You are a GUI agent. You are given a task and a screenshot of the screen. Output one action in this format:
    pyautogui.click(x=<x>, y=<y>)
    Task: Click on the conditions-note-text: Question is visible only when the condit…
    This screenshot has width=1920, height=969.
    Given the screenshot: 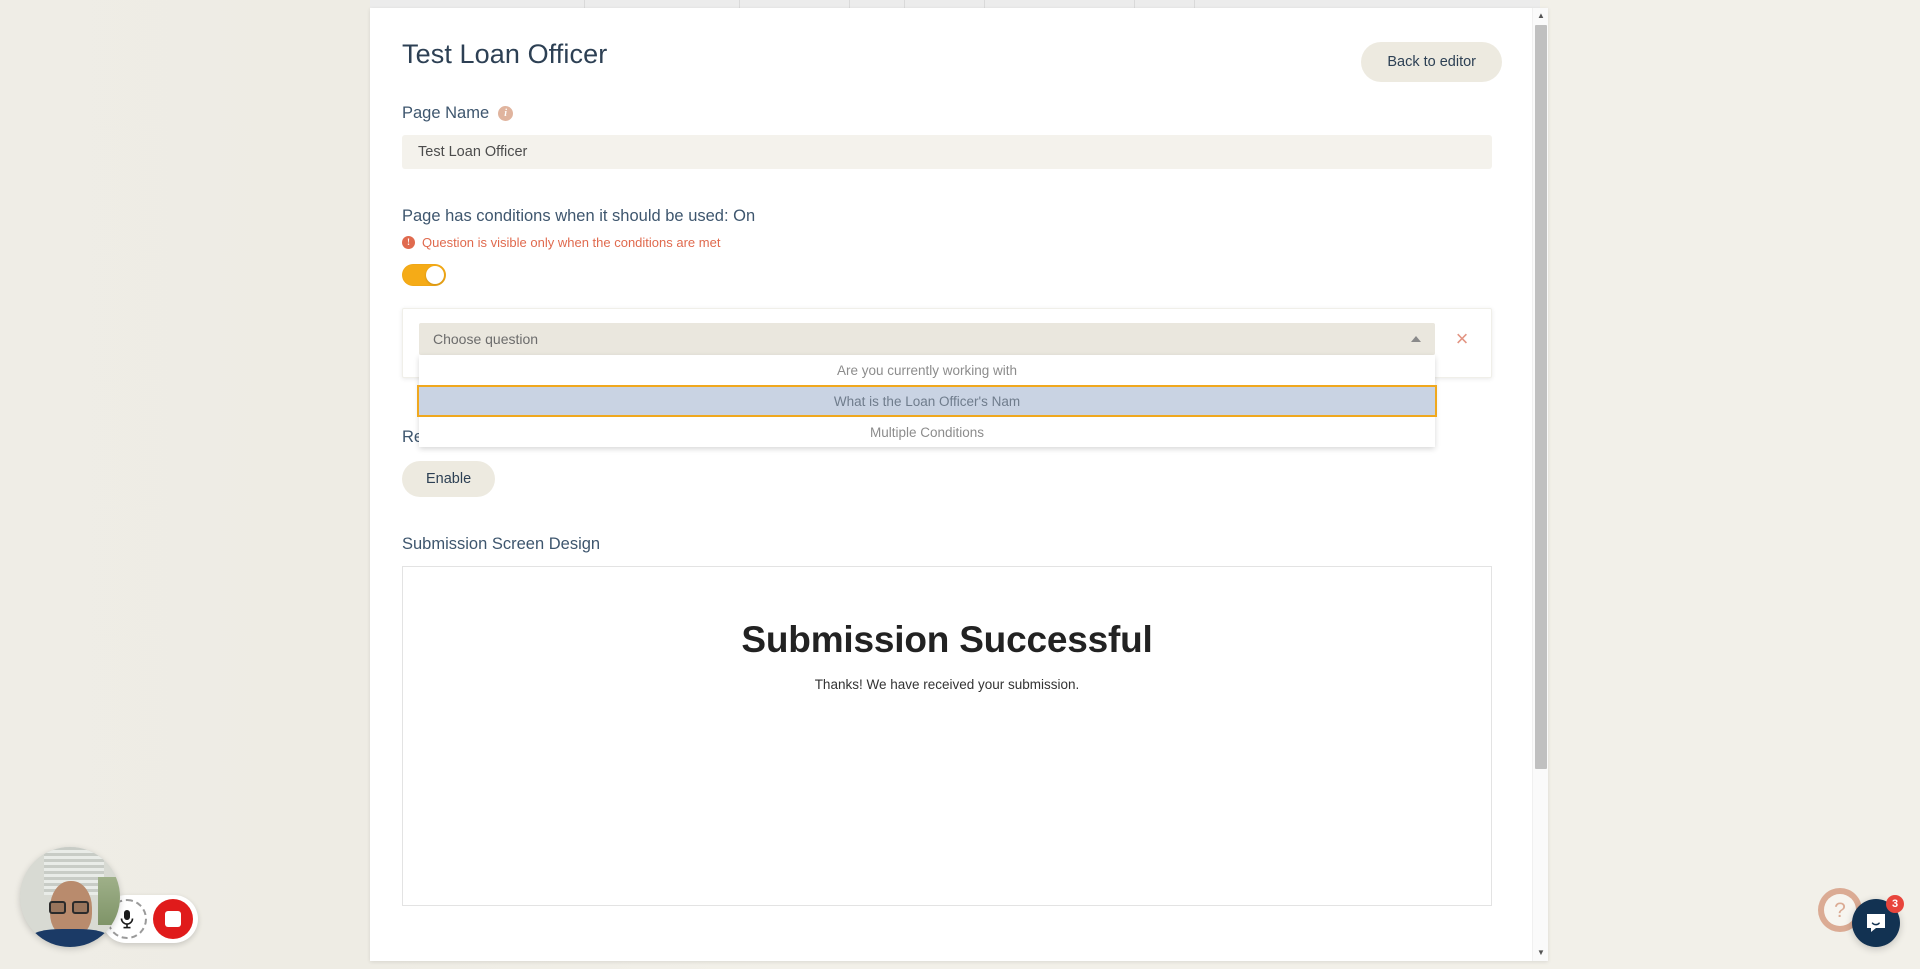 What is the action you would take?
    pyautogui.click(x=571, y=242)
    